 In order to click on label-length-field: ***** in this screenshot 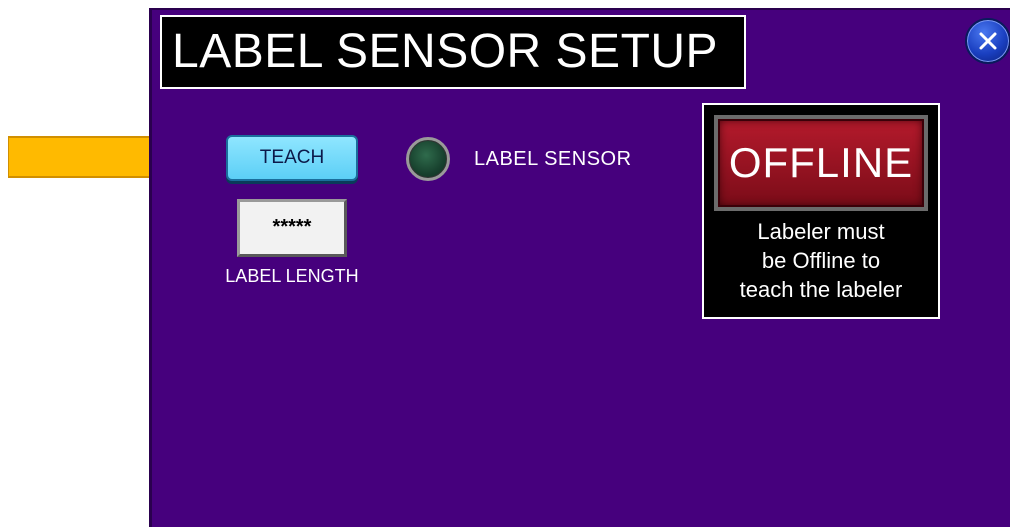, I will do `click(292, 228)`.